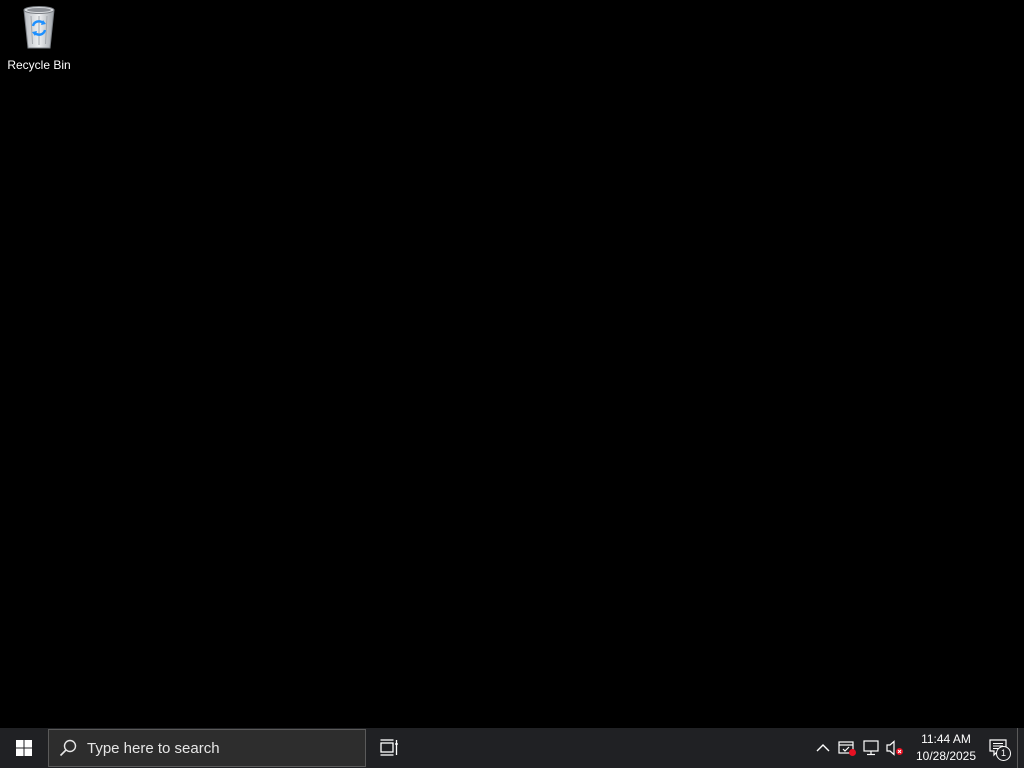  What do you see at coordinates (946, 748) in the screenshot?
I see `clock-button: 11:44 AM 10/28/2025` at bounding box center [946, 748].